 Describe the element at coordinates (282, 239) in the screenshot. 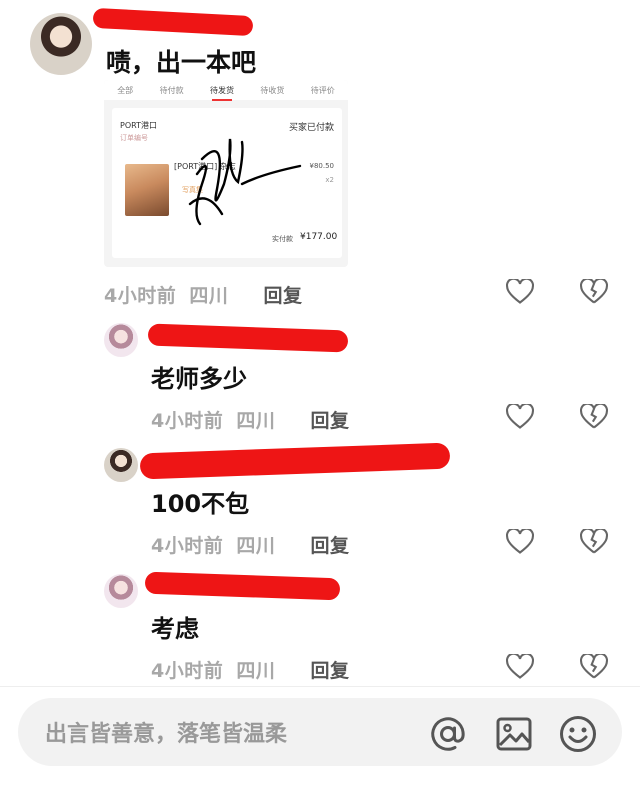

I see `paid-label: 实付款` at that location.